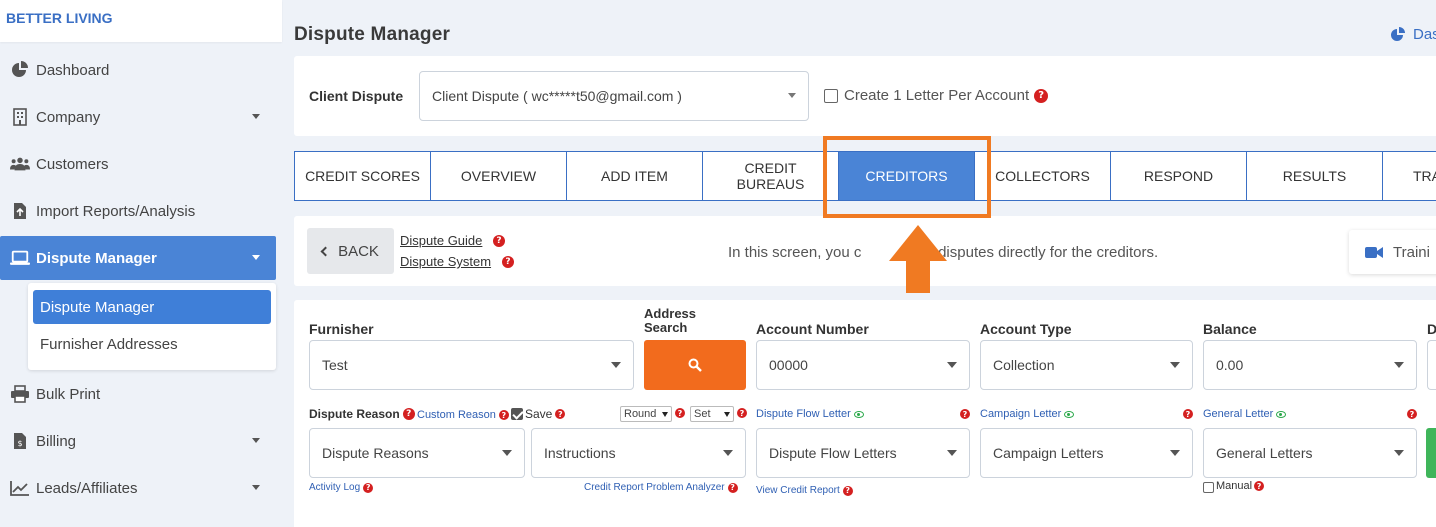 The width and height of the screenshot is (1436, 527). Describe the element at coordinates (863, 365) in the screenshot. I see `account-number-select: 00000` at that location.